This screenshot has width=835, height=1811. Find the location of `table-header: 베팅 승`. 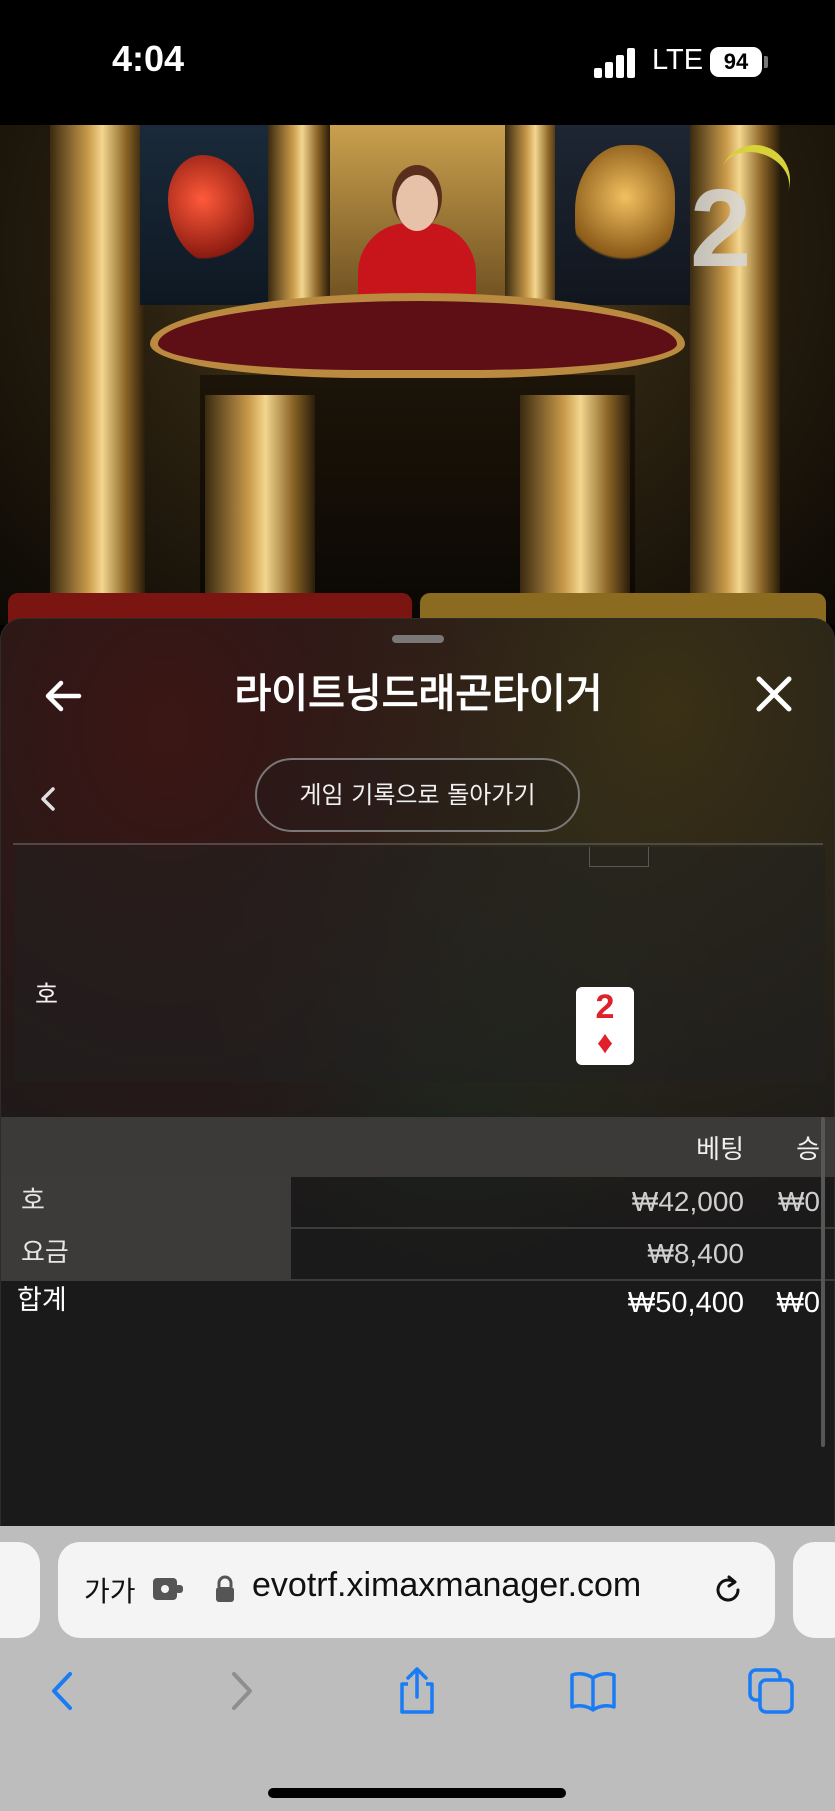

table-header: 베팅 승 is located at coordinates (418, 1147).